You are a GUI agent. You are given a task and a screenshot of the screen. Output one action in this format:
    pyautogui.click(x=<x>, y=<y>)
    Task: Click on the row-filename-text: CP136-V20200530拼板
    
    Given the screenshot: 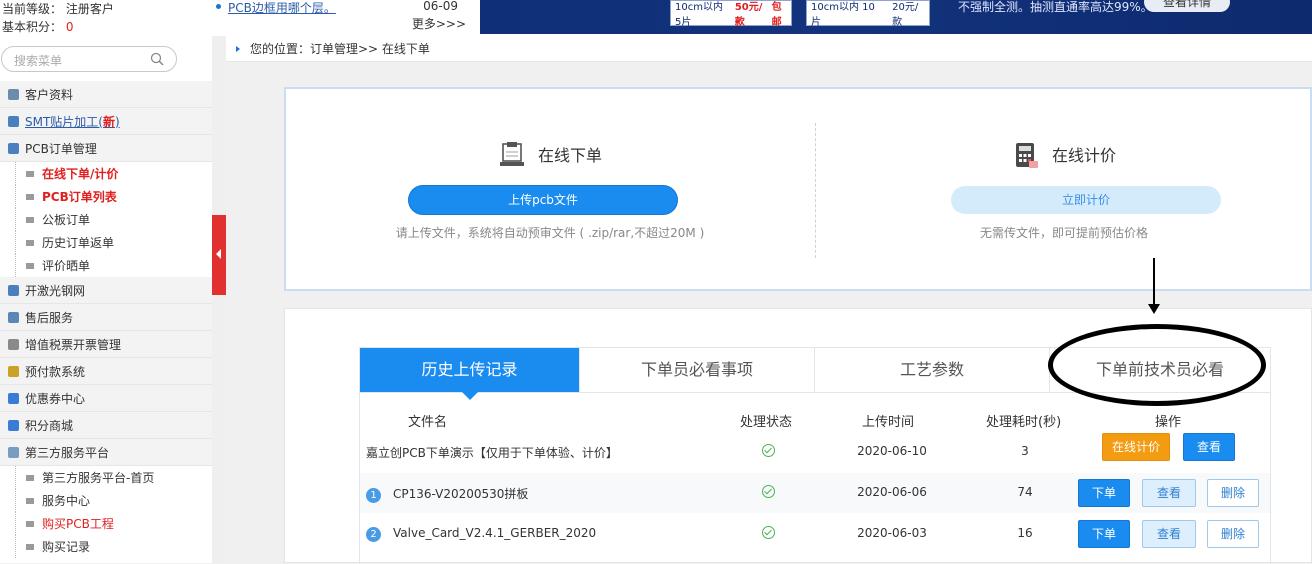 What is the action you would take?
    pyautogui.click(x=461, y=494)
    